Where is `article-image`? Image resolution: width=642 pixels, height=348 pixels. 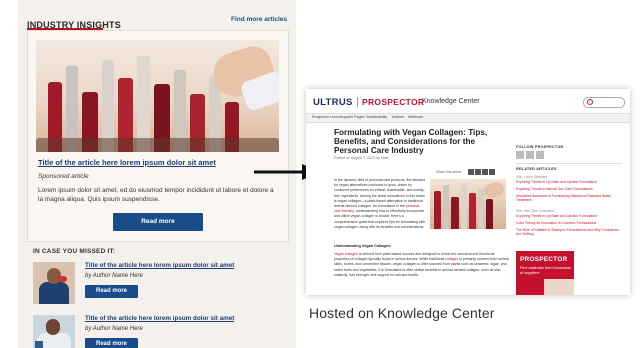 article-image is located at coordinates (468, 204).